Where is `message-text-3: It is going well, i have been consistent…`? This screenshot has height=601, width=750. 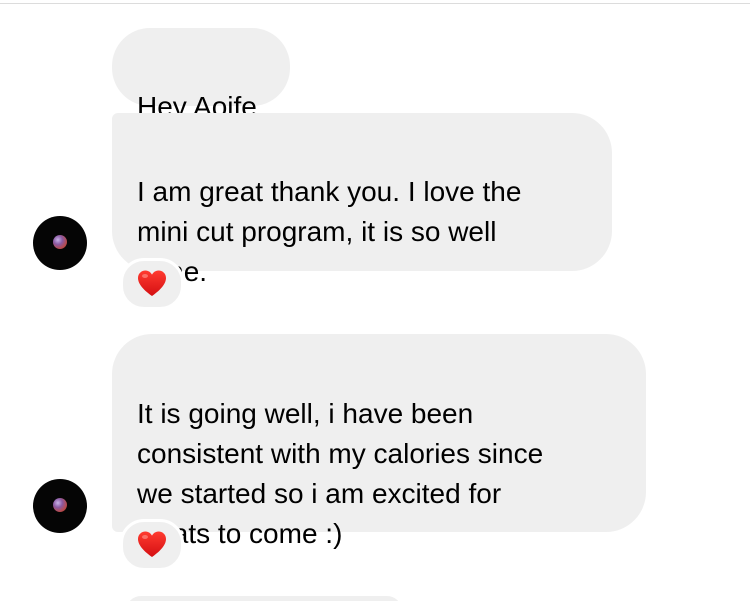 message-text-3: It is going well, i have been consistent… is located at coordinates (340, 473).